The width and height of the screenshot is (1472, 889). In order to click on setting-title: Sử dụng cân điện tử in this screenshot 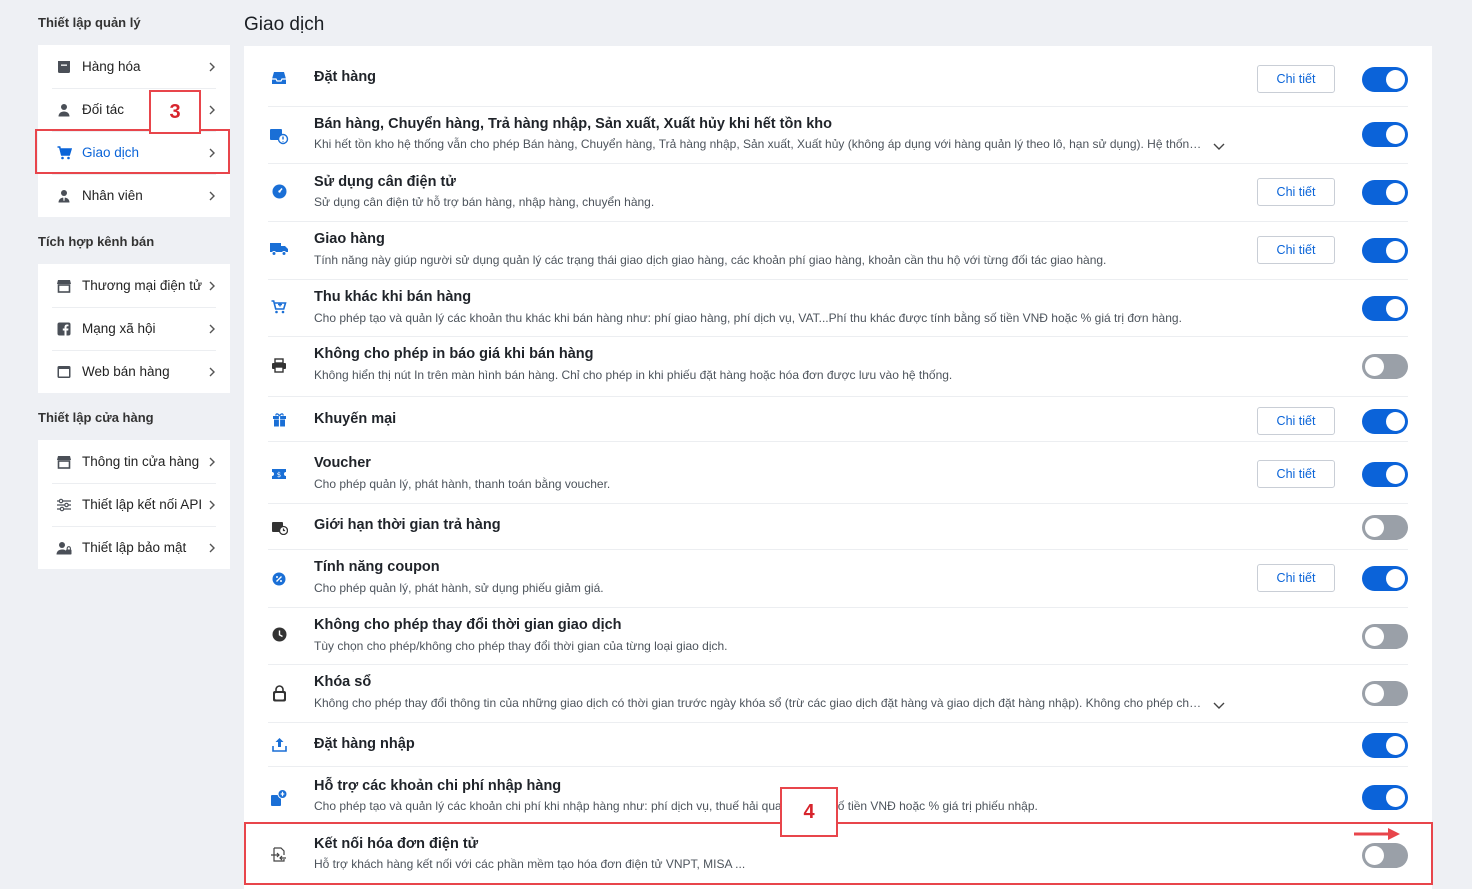, I will do `click(385, 182)`.